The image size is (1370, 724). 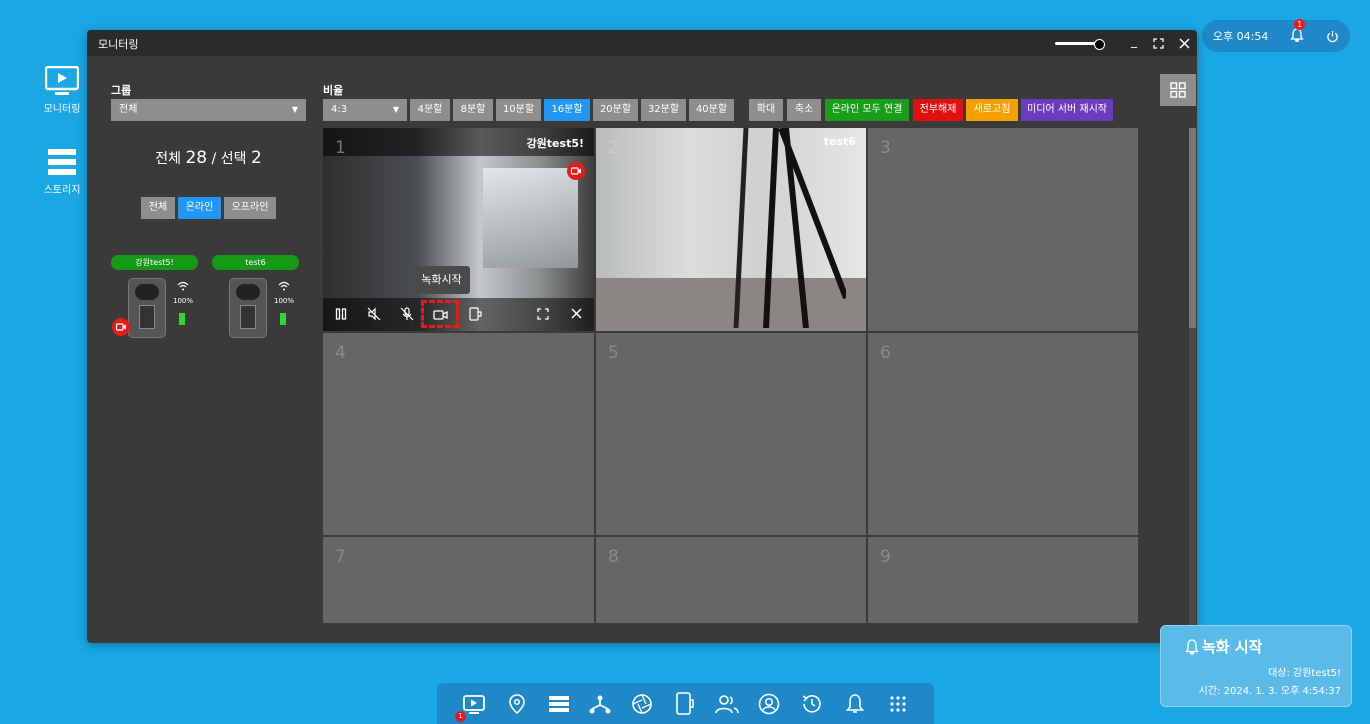 I want to click on video-cell-6: 6, so click(x=1003, y=434).